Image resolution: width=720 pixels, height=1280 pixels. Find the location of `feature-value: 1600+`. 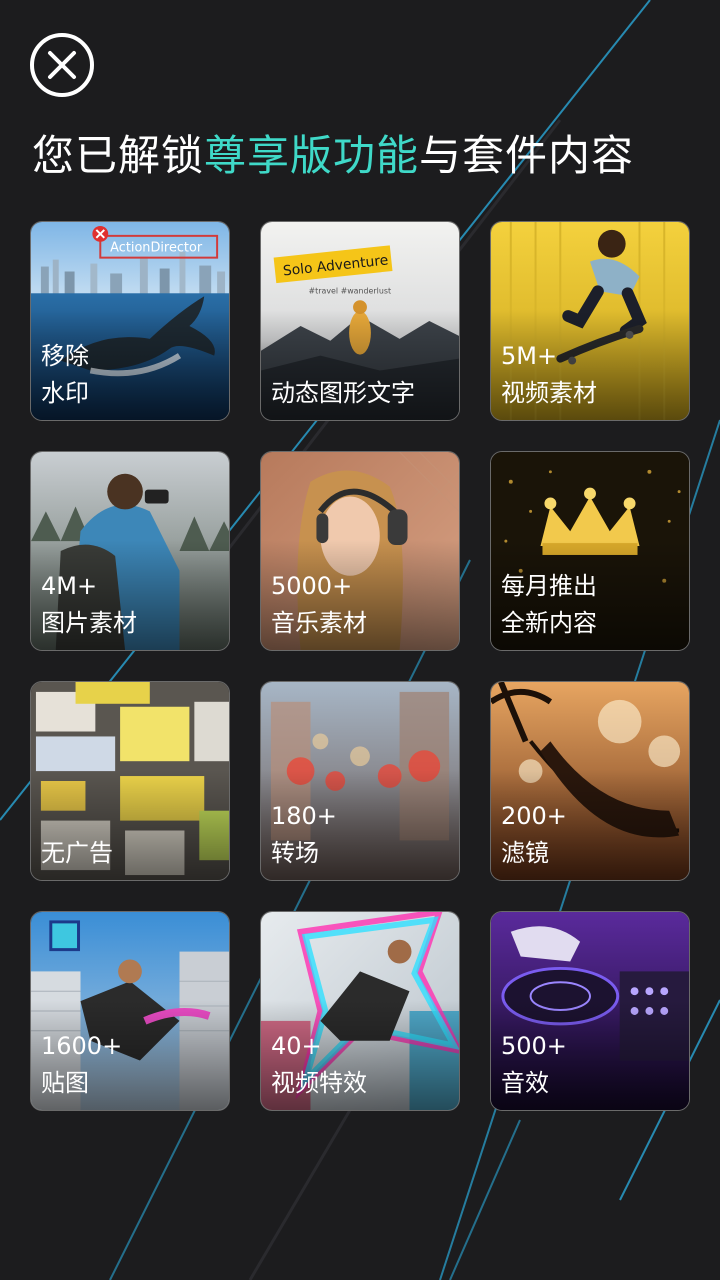

feature-value: 1600+ is located at coordinates (82, 1046).